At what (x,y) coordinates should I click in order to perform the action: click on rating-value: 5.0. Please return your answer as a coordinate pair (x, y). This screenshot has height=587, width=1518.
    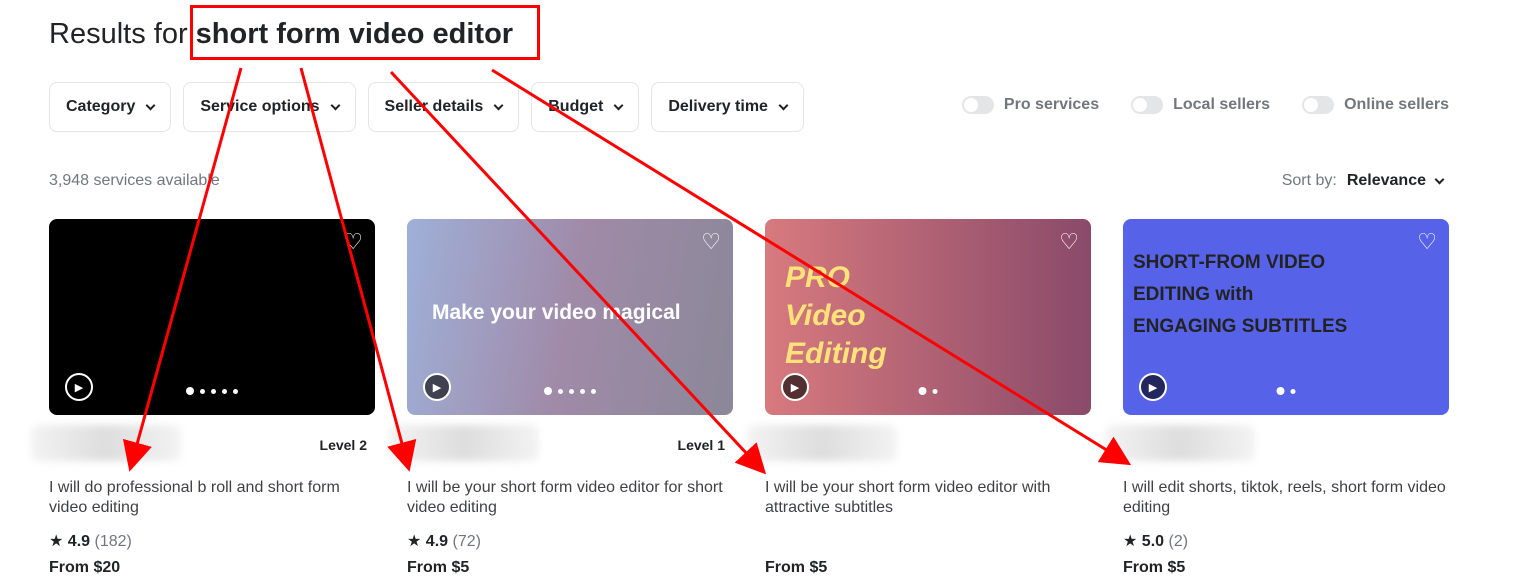
    Looking at the image, I should click on (1153, 541).